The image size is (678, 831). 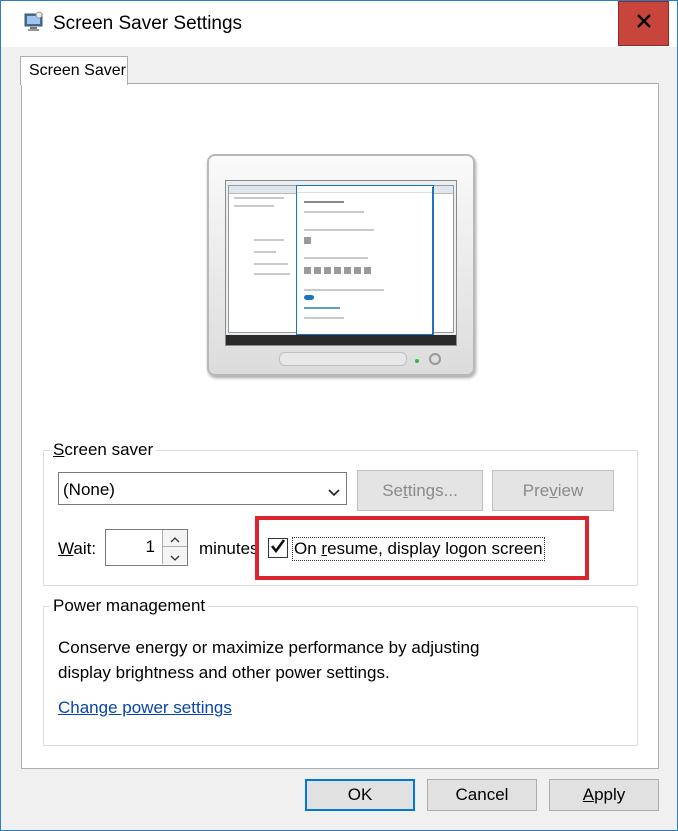 I want to click on screen-saver-selected-value: (None), so click(x=89, y=489).